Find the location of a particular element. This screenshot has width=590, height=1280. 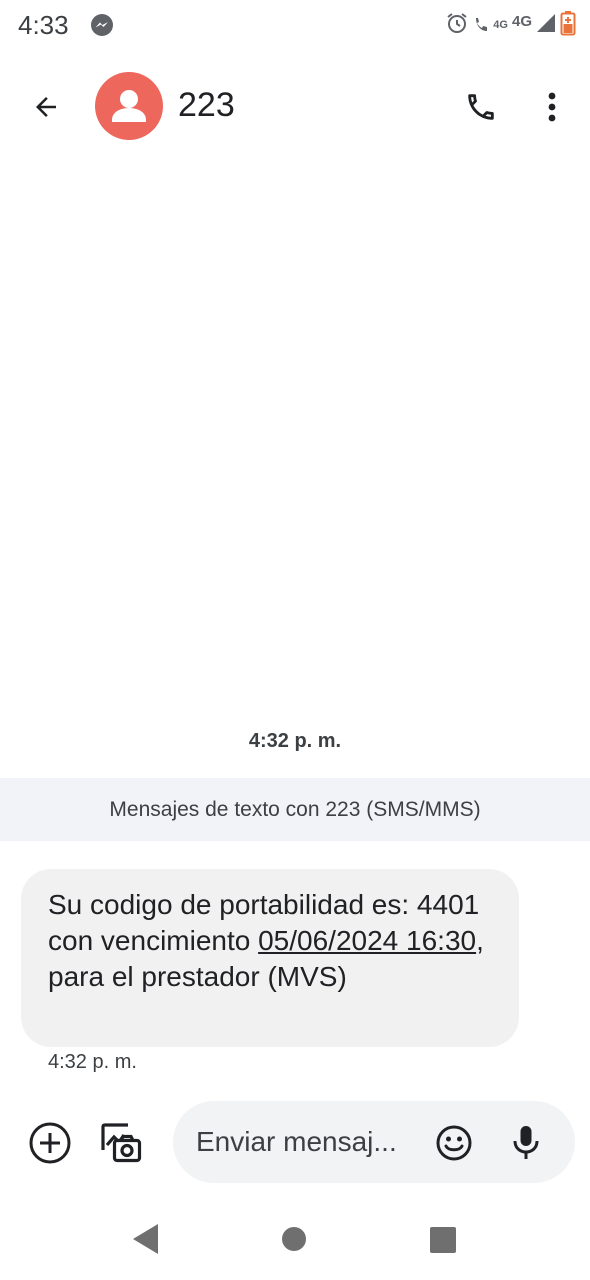

call-button is located at coordinates (481, 107).